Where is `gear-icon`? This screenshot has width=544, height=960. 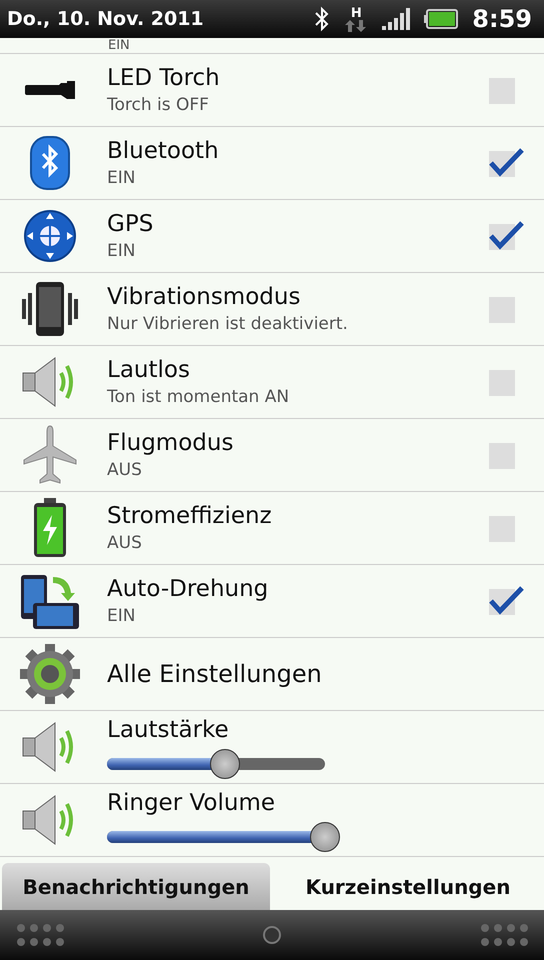
gear-icon is located at coordinates (50, 674).